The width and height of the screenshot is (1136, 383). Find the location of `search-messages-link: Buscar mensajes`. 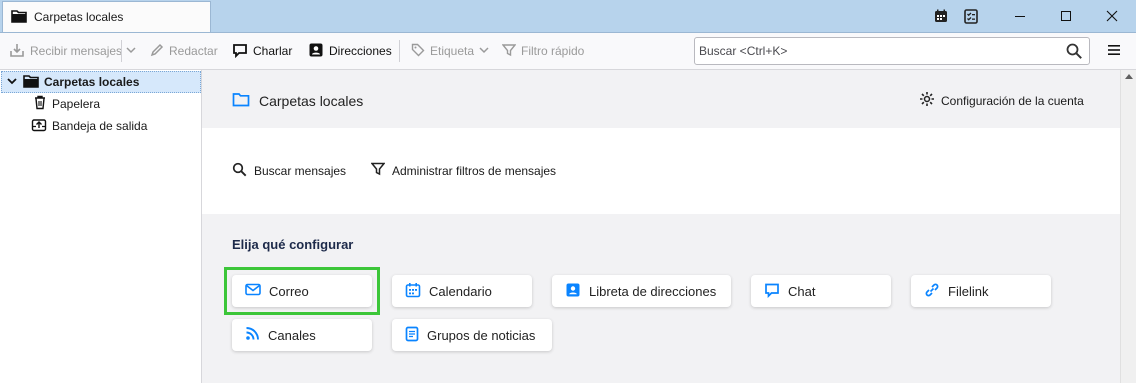

search-messages-link: Buscar mensajes is located at coordinates (289, 171).